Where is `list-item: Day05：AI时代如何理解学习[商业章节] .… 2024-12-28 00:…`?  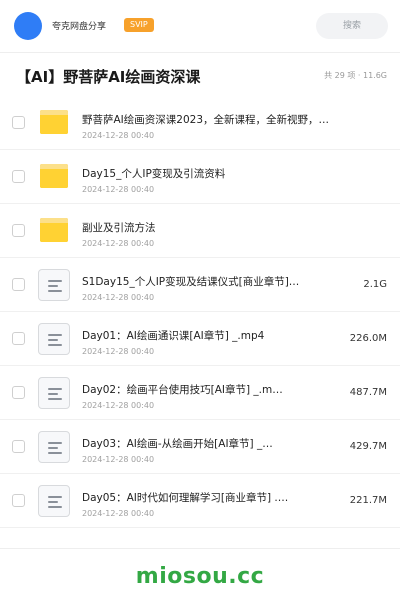
list-item: Day05：AI时代如何理解学习[商业章节] .… 2024-12-28 00:… is located at coordinates (200, 501).